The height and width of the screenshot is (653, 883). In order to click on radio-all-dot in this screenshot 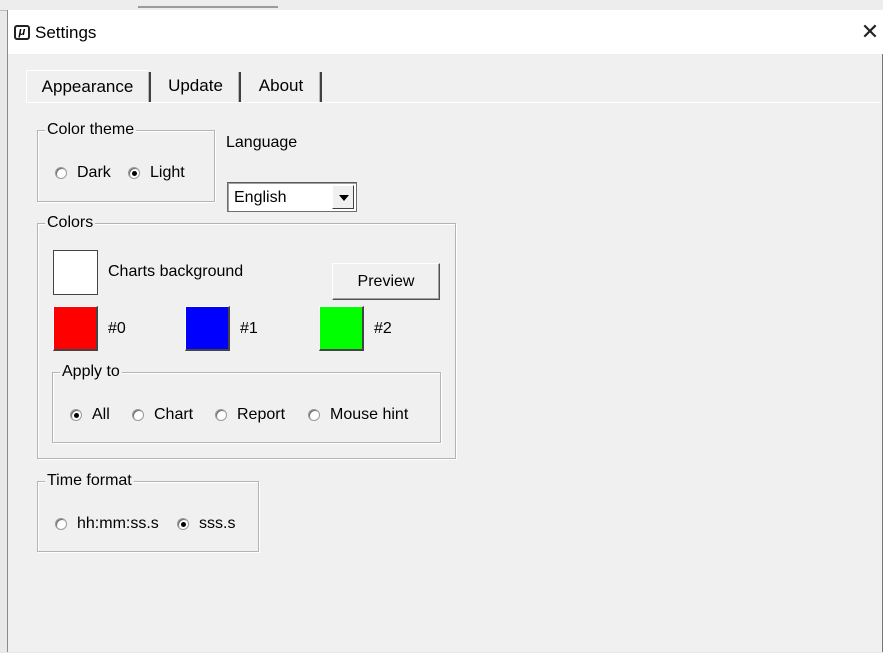, I will do `click(76, 415)`.